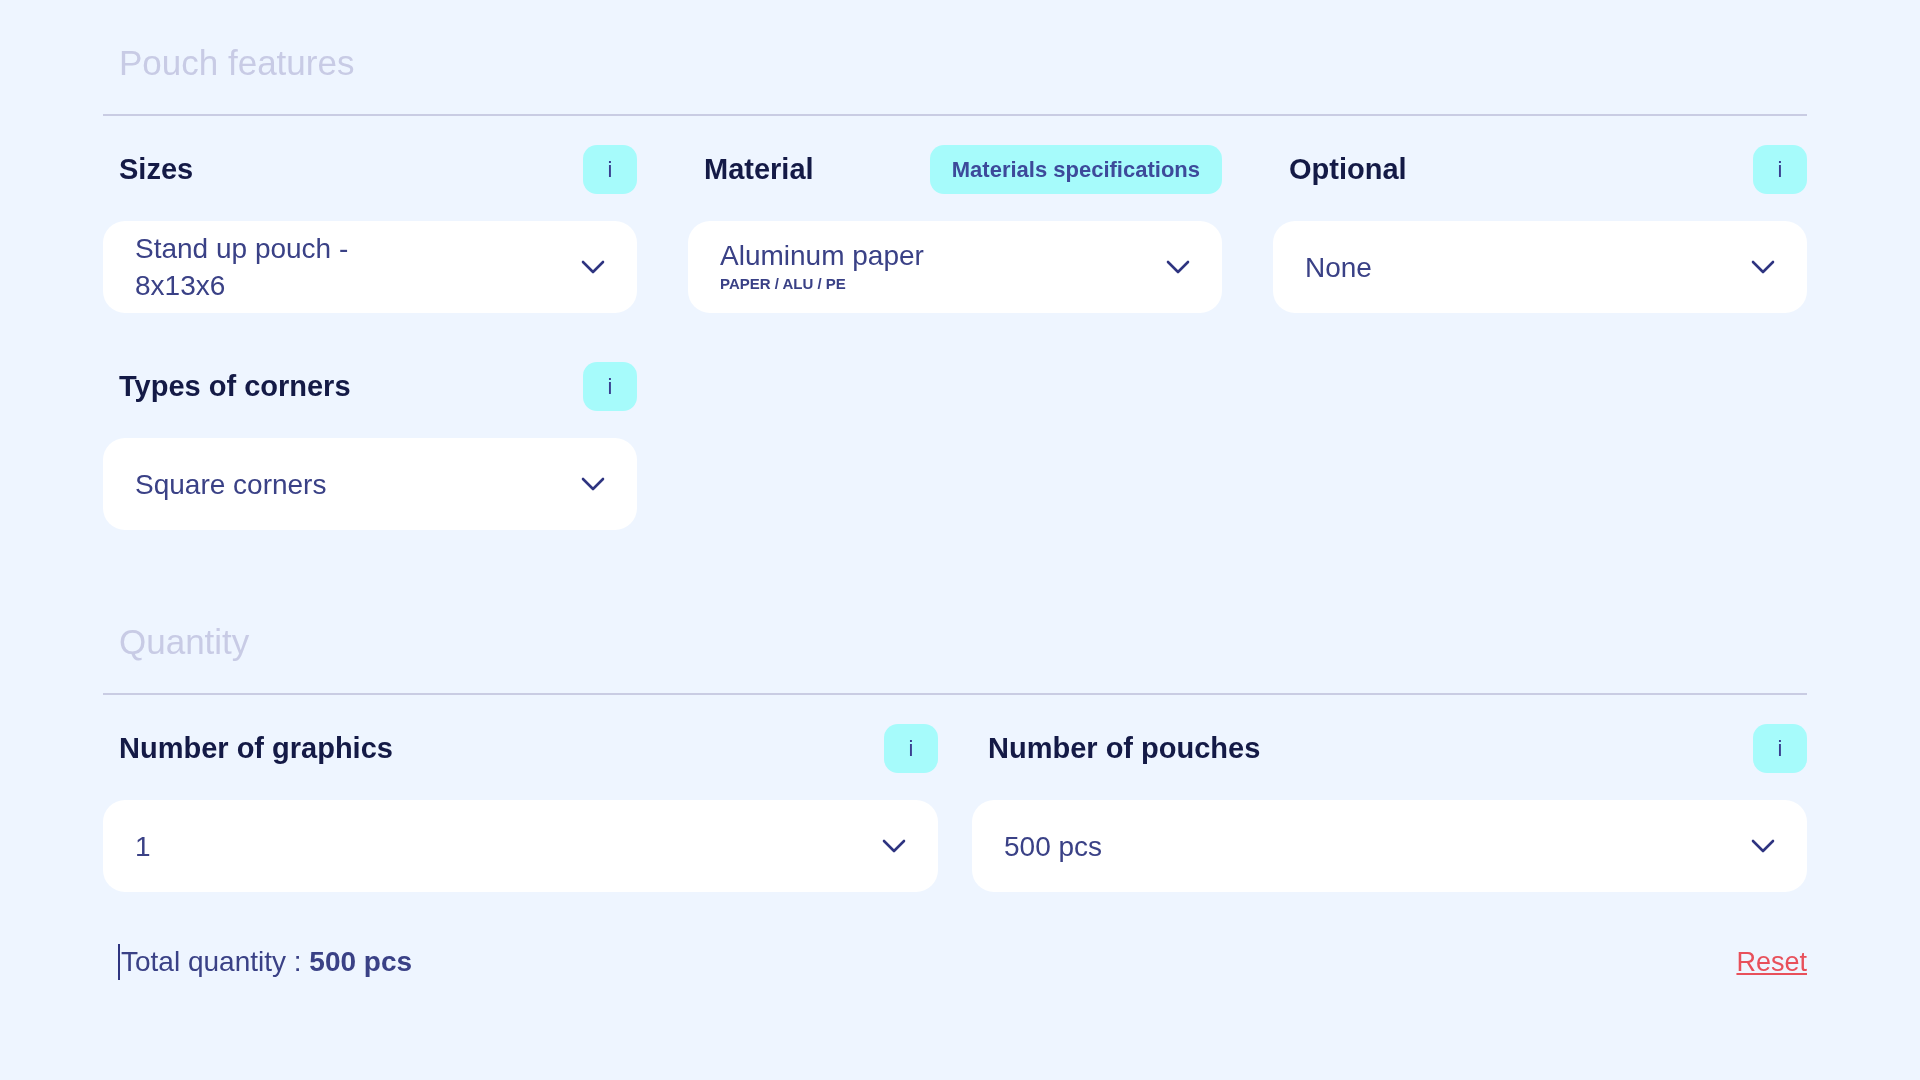 The image size is (1920, 1080). I want to click on dropdown: 1, so click(520, 846).